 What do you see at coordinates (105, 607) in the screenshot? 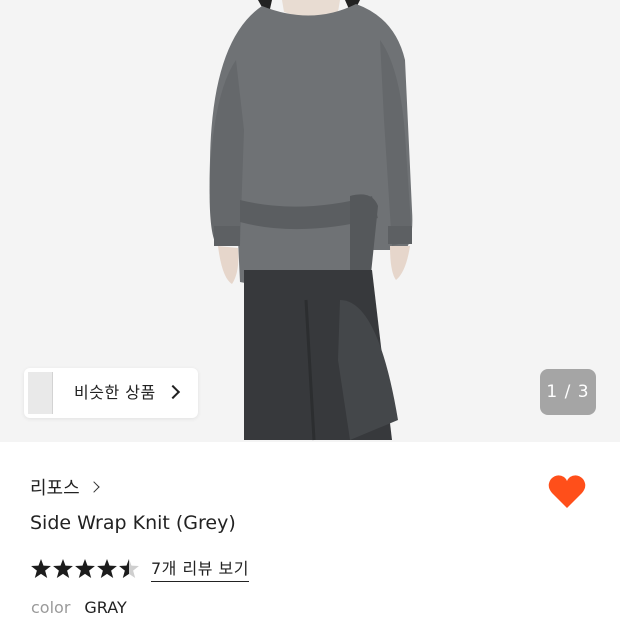
I see `color-value: GRAY` at bounding box center [105, 607].